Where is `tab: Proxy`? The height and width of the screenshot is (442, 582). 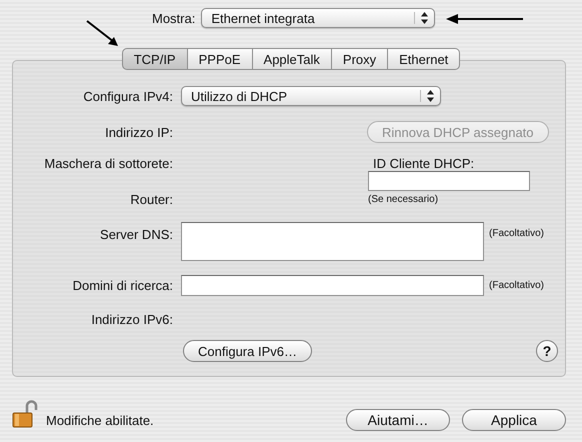
tab: Proxy is located at coordinates (360, 59).